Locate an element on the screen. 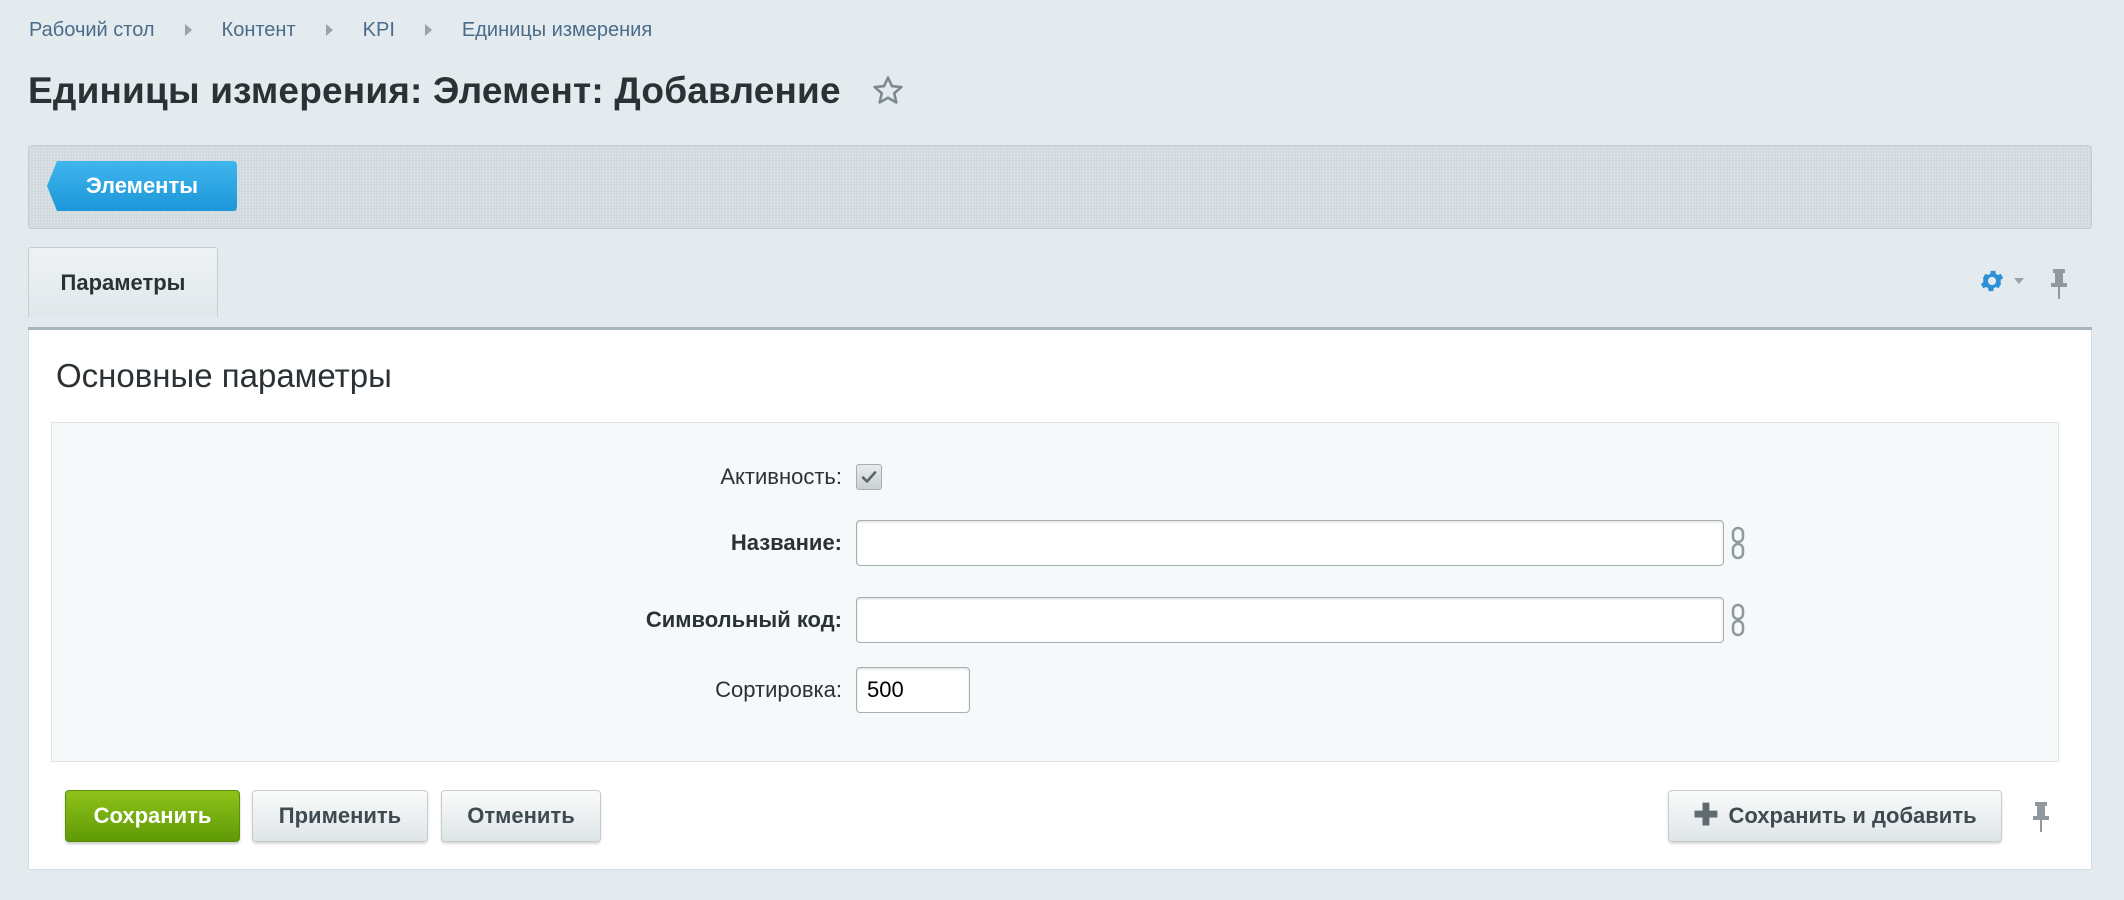 The height and width of the screenshot is (900, 2124). section-title: Основные параметры is located at coordinates (224, 375).